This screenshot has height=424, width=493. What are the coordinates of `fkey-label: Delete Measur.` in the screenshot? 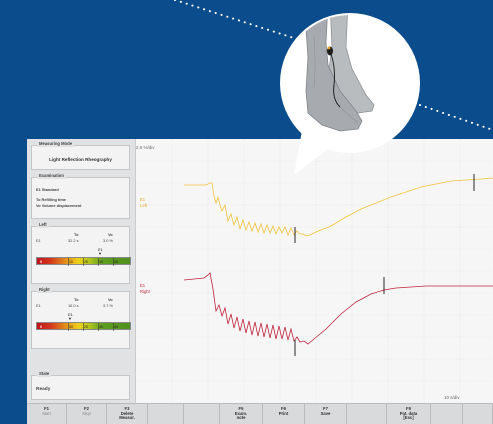 It's located at (127, 415).